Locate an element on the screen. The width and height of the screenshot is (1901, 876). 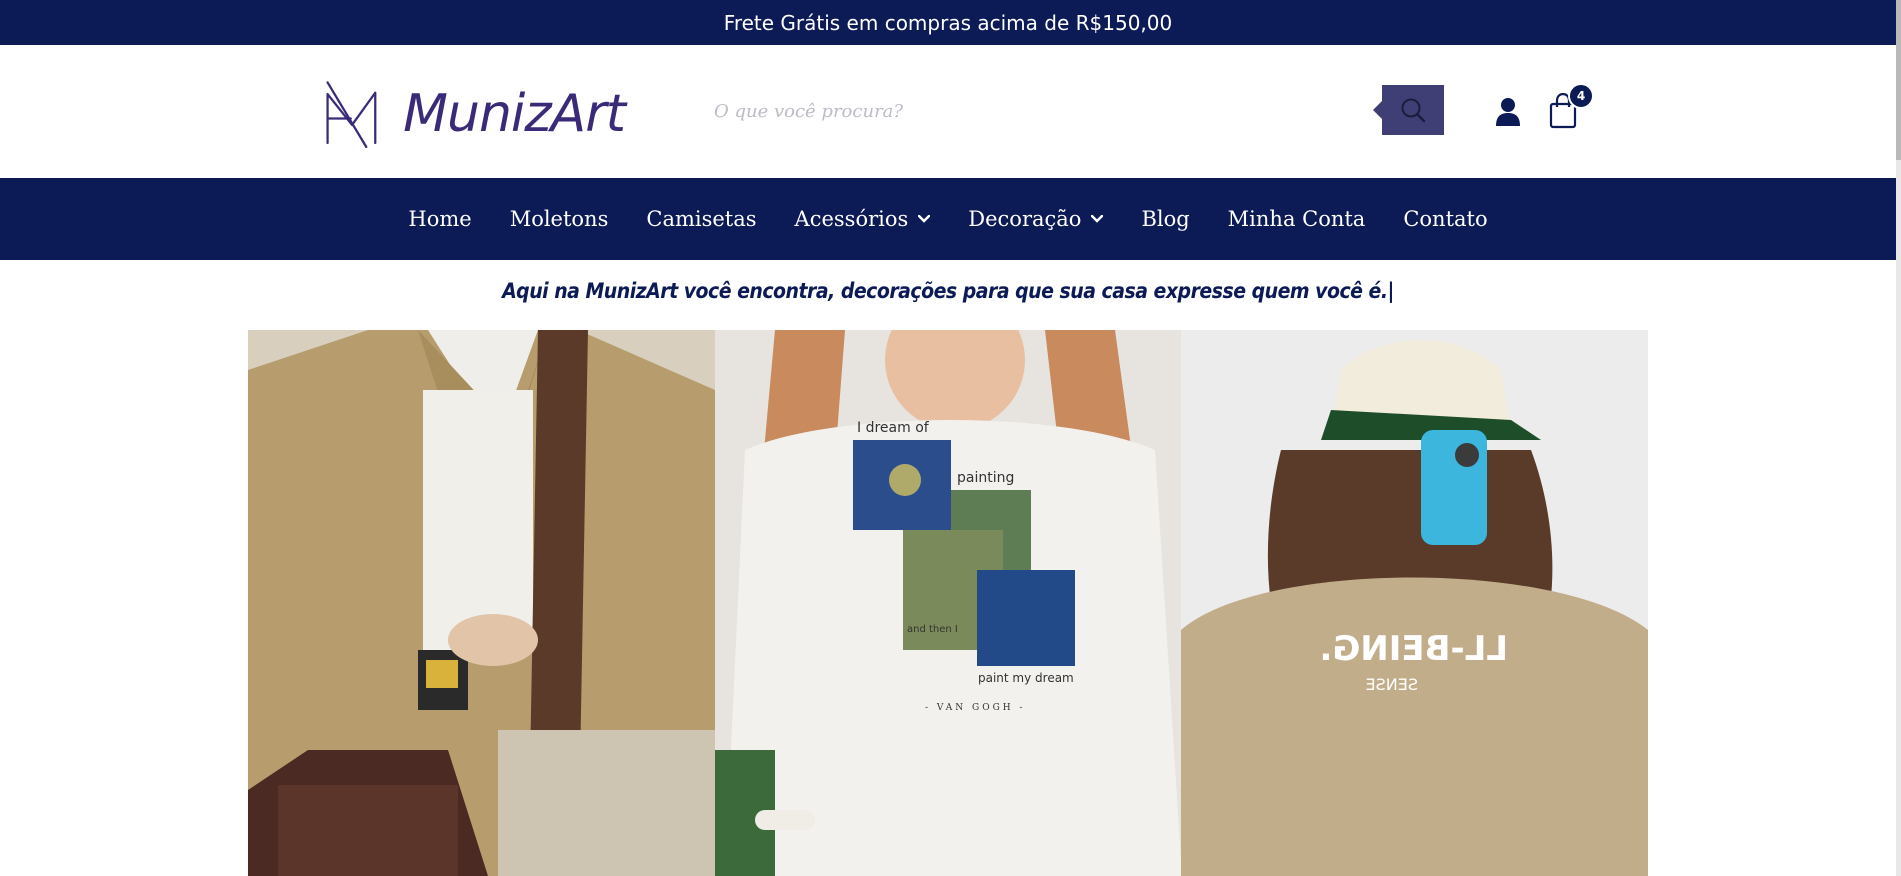
nav-item-camisetas: Camisetas is located at coordinates (701, 219).